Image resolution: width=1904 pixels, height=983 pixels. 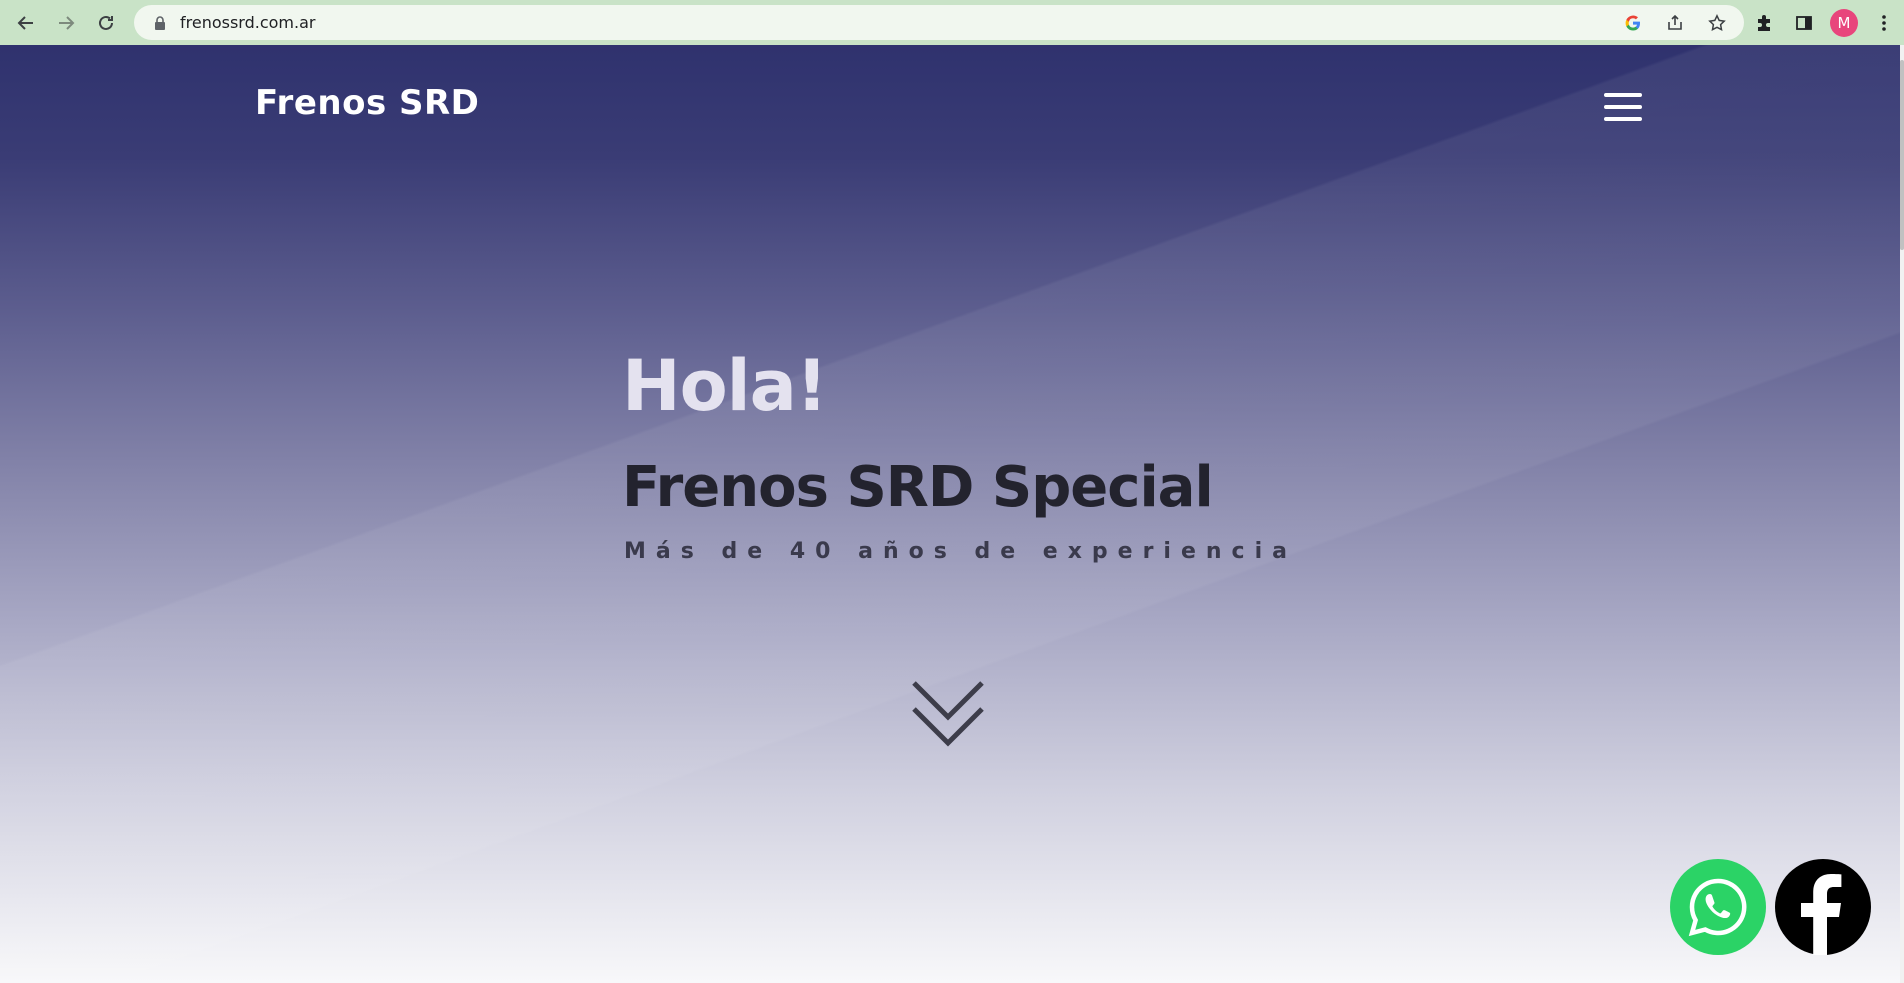 I want to click on avatar: M, so click(x=1844, y=22).